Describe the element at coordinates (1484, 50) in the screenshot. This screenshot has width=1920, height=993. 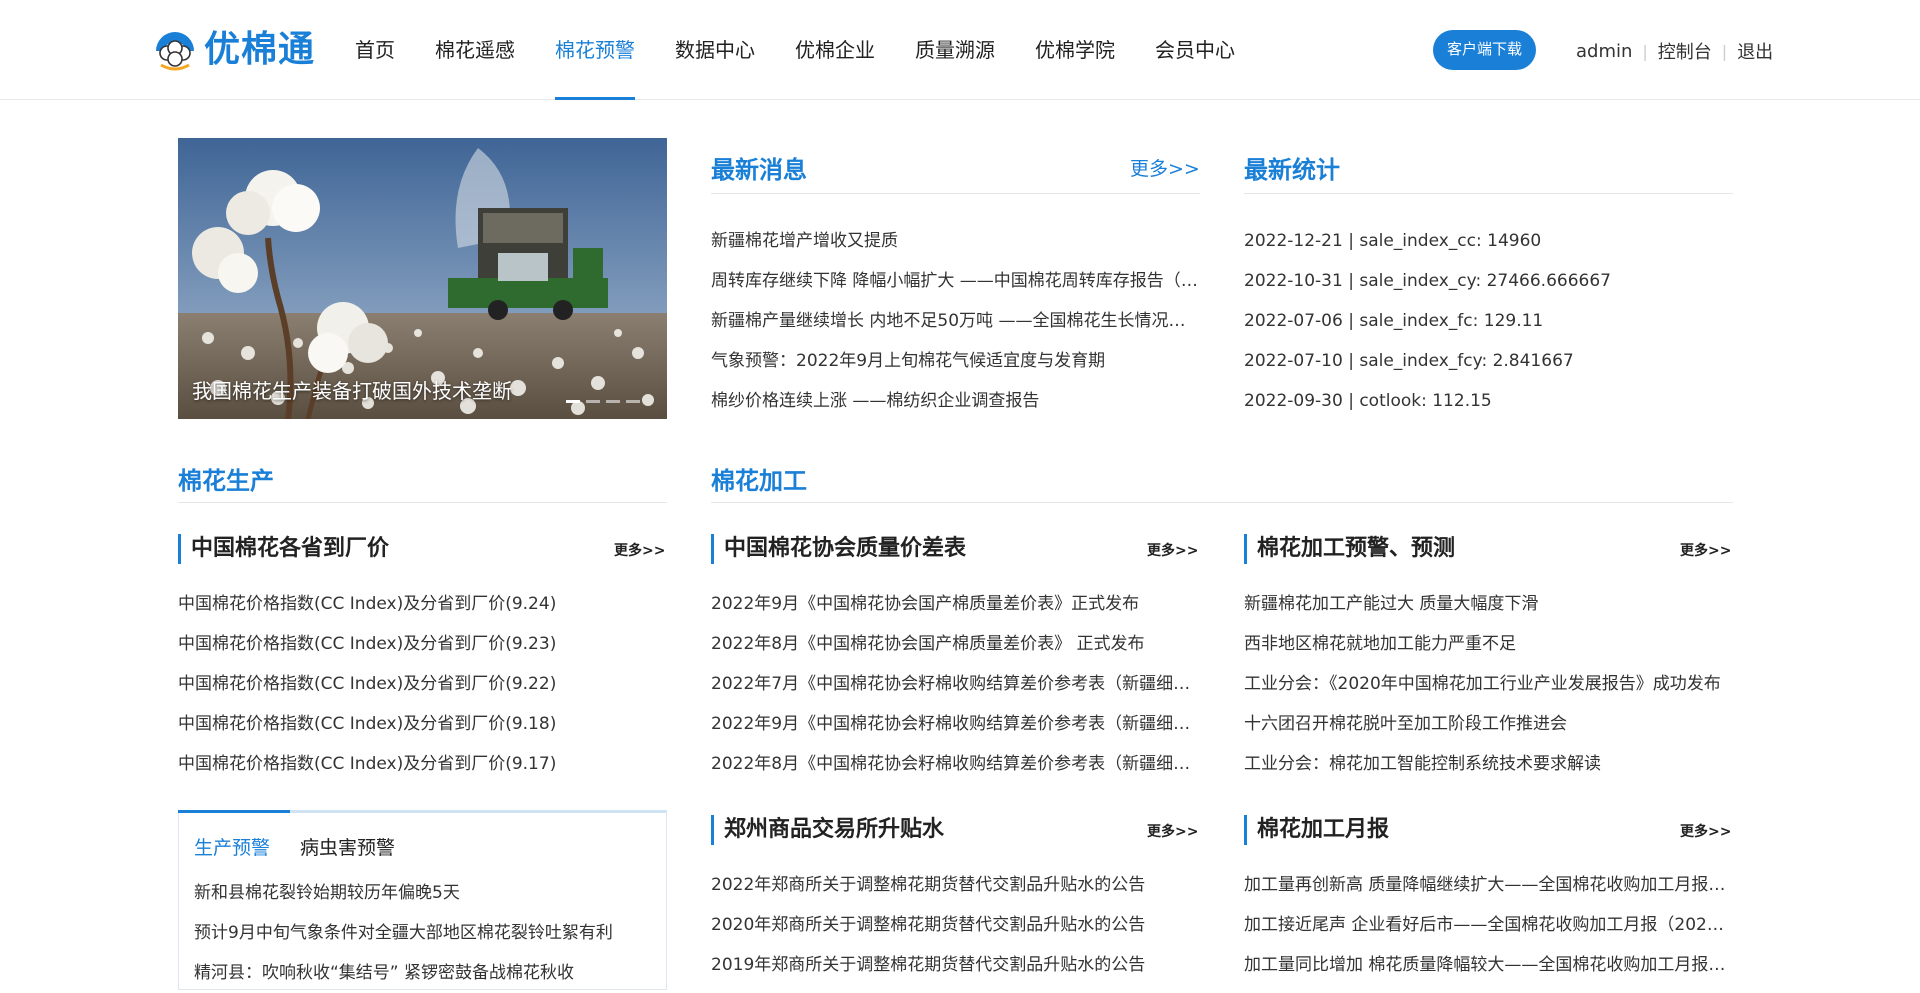
I see `client-download-button: 客户端下载` at that location.